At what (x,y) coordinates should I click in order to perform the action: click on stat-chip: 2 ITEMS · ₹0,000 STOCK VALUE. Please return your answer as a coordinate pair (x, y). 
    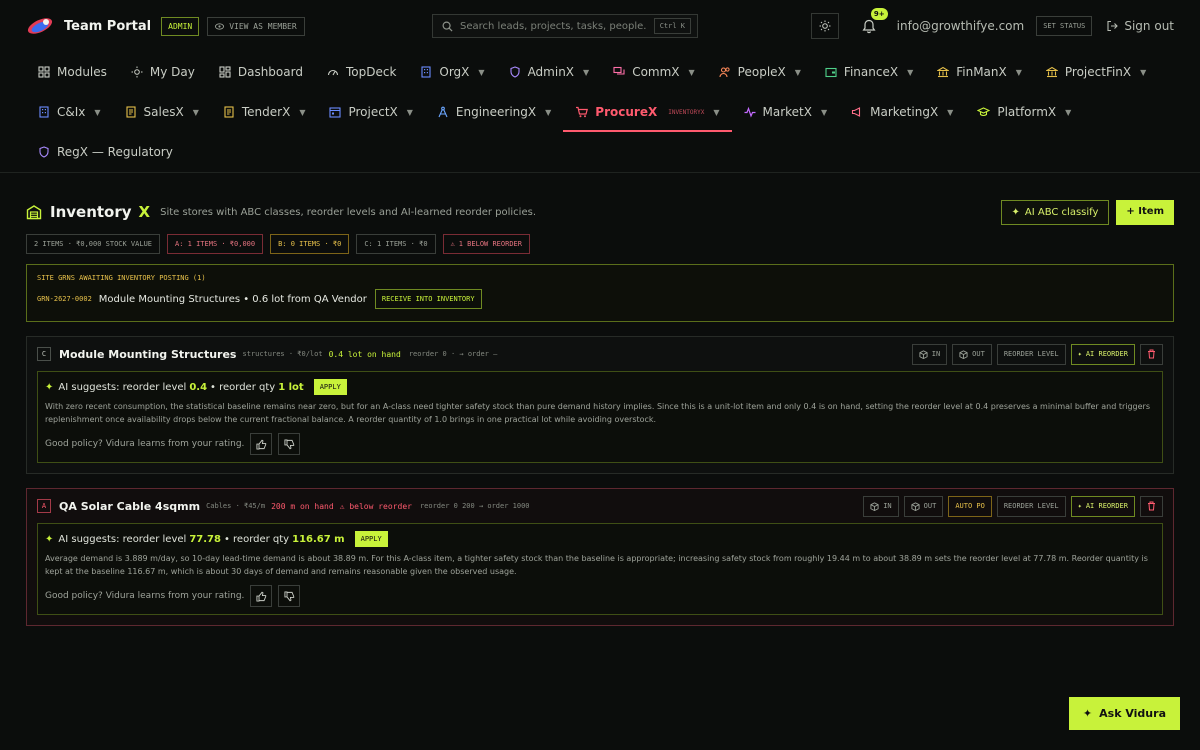
    Looking at the image, I should click on (93, 244).